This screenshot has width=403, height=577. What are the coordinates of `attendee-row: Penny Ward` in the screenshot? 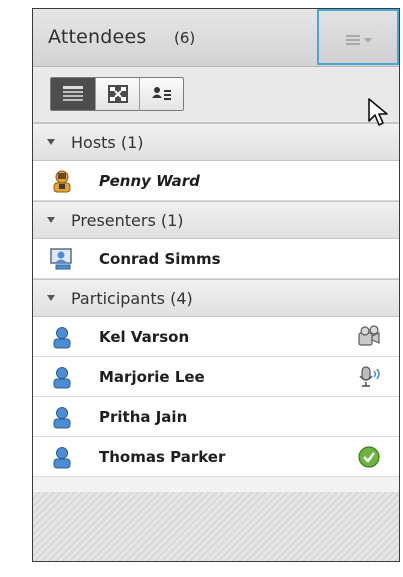 It's located at (216, 181).